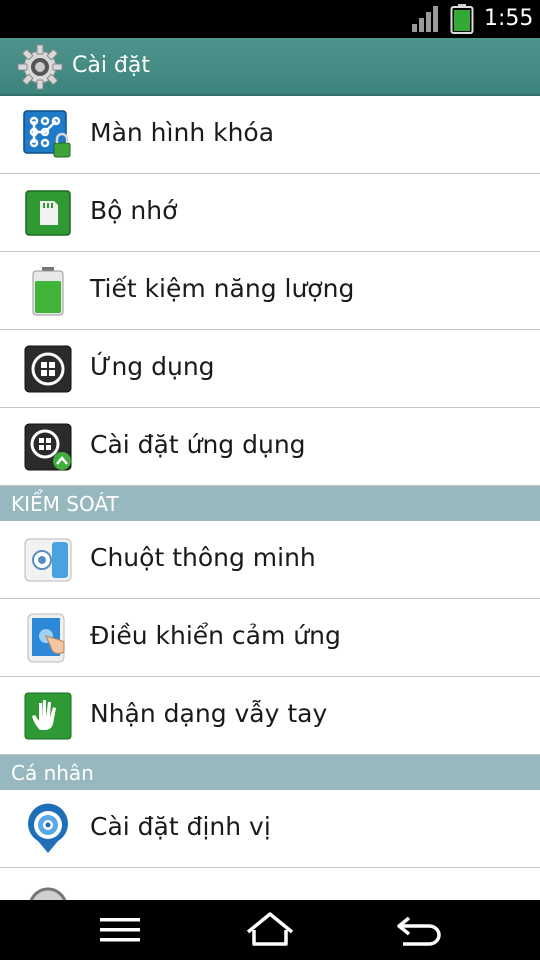 The width and height of the screenshot is (540, 960). Describe the element at coordinates (46, 638) in the screenshot. I see `touch-control-icon` at that location.